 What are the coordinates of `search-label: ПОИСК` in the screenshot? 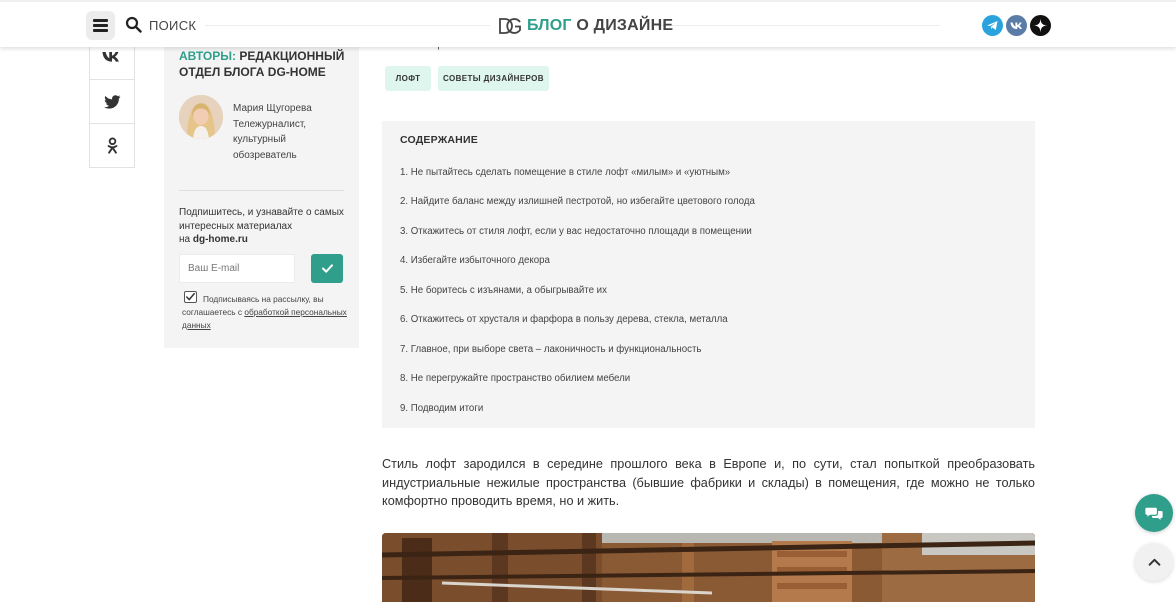 It's located at (172, 25).